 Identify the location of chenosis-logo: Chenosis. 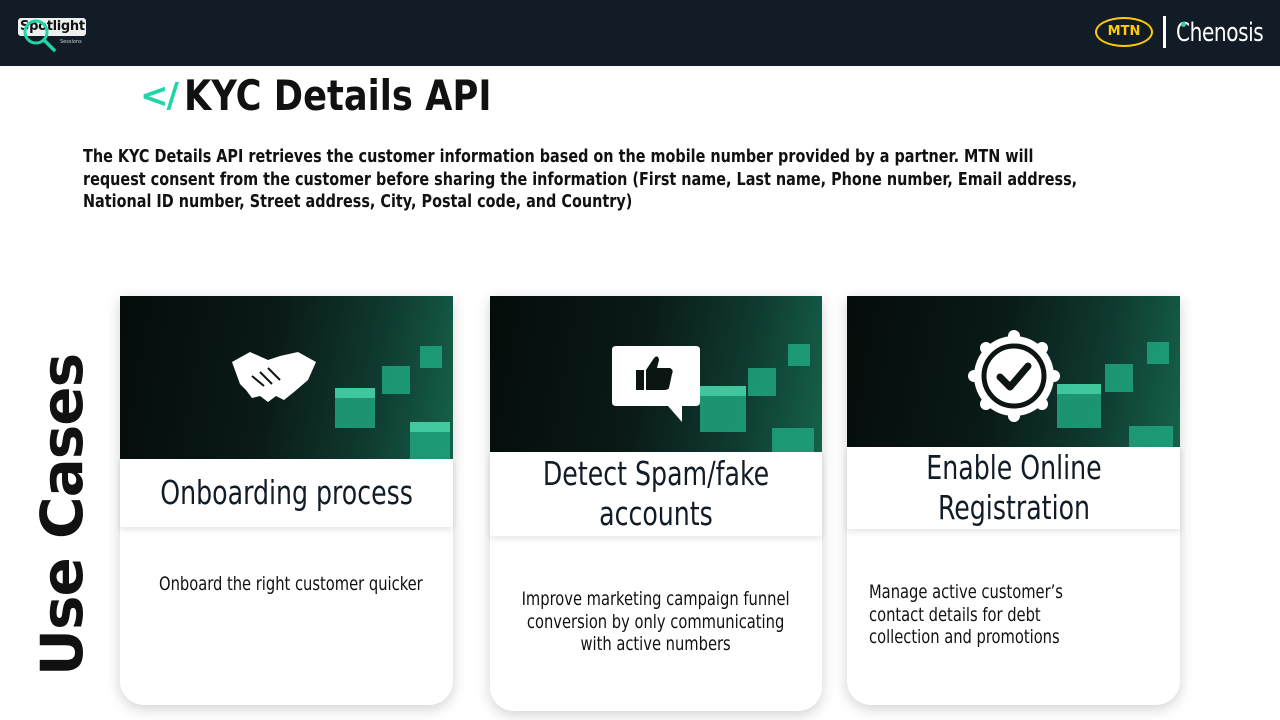
(1220, 33).